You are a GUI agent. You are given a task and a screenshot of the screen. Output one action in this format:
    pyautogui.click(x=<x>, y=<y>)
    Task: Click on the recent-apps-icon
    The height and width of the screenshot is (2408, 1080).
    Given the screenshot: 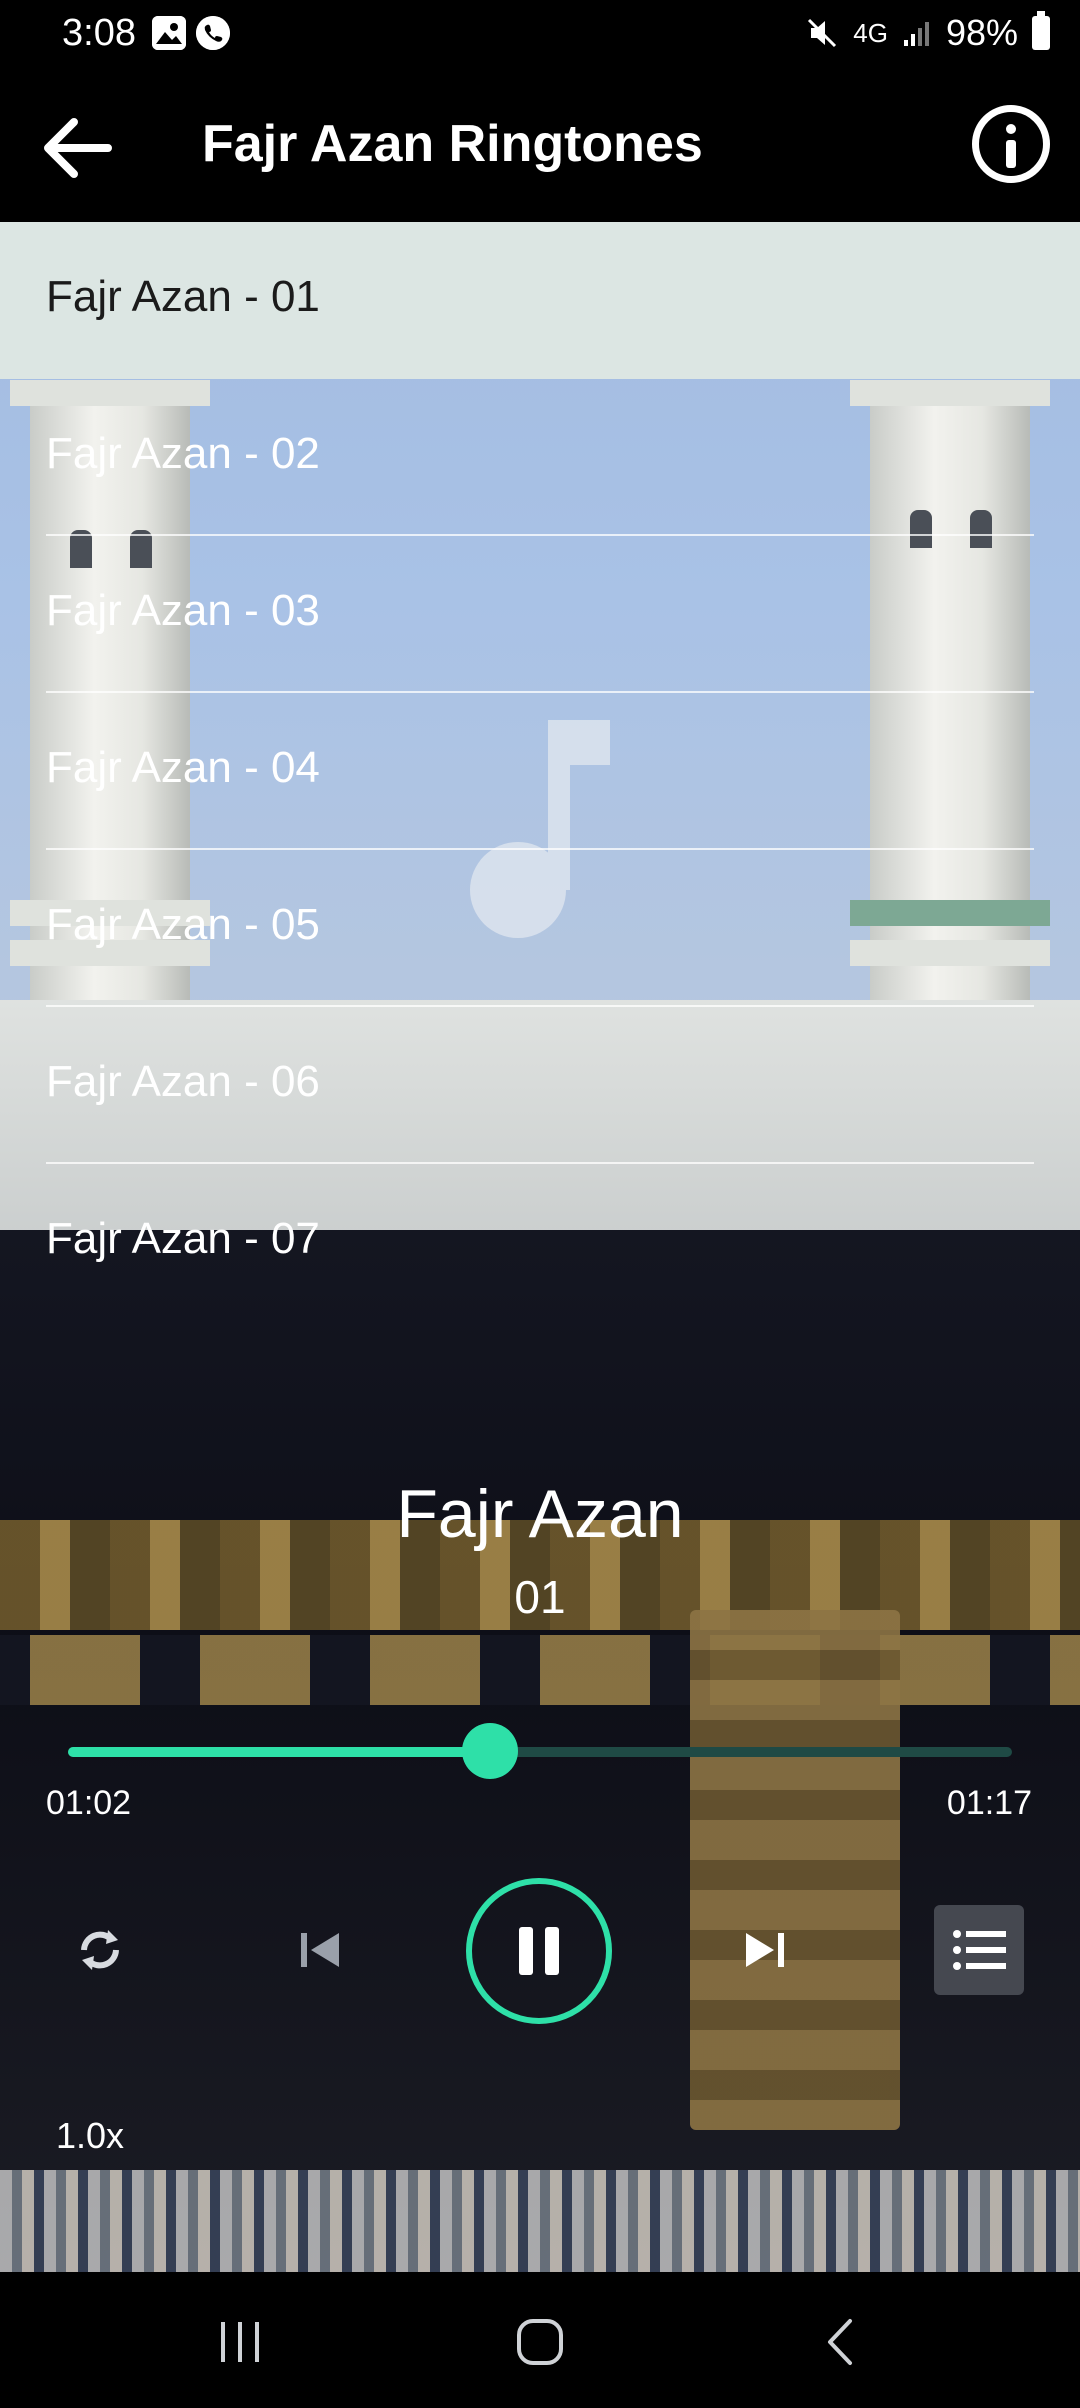 What is the action you would take?
    pyautogui.click(x=240, y=2342)
    